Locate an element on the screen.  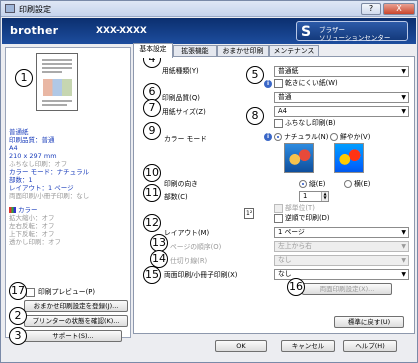
help-button: ヘルプ(H) is located at coordinates (370, 346).